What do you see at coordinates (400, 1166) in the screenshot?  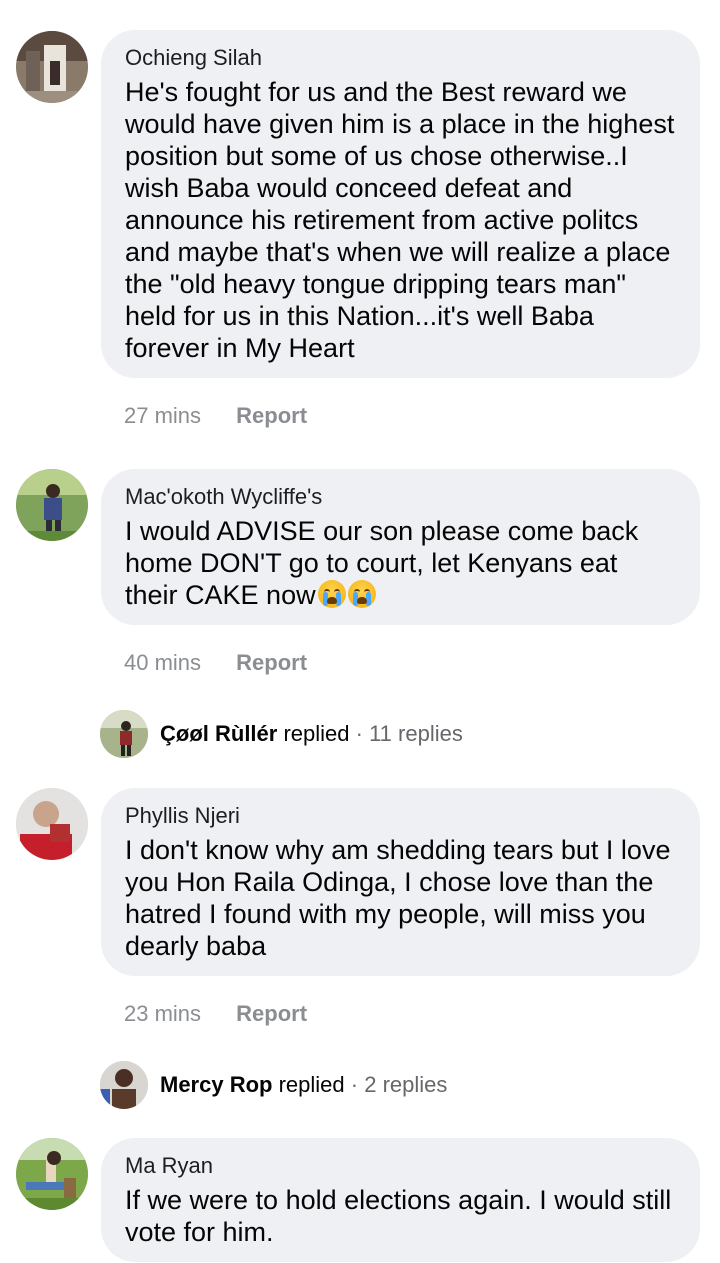 I see `comment-author: Ma Ryan` at bounding box center [400, 1166].